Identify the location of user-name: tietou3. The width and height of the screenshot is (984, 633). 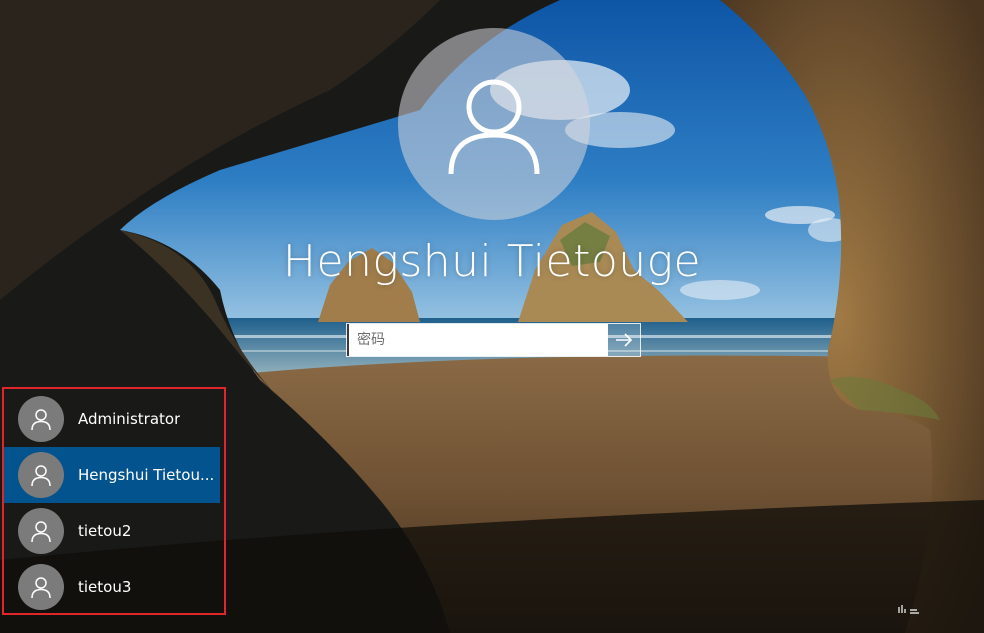
(105, 587).